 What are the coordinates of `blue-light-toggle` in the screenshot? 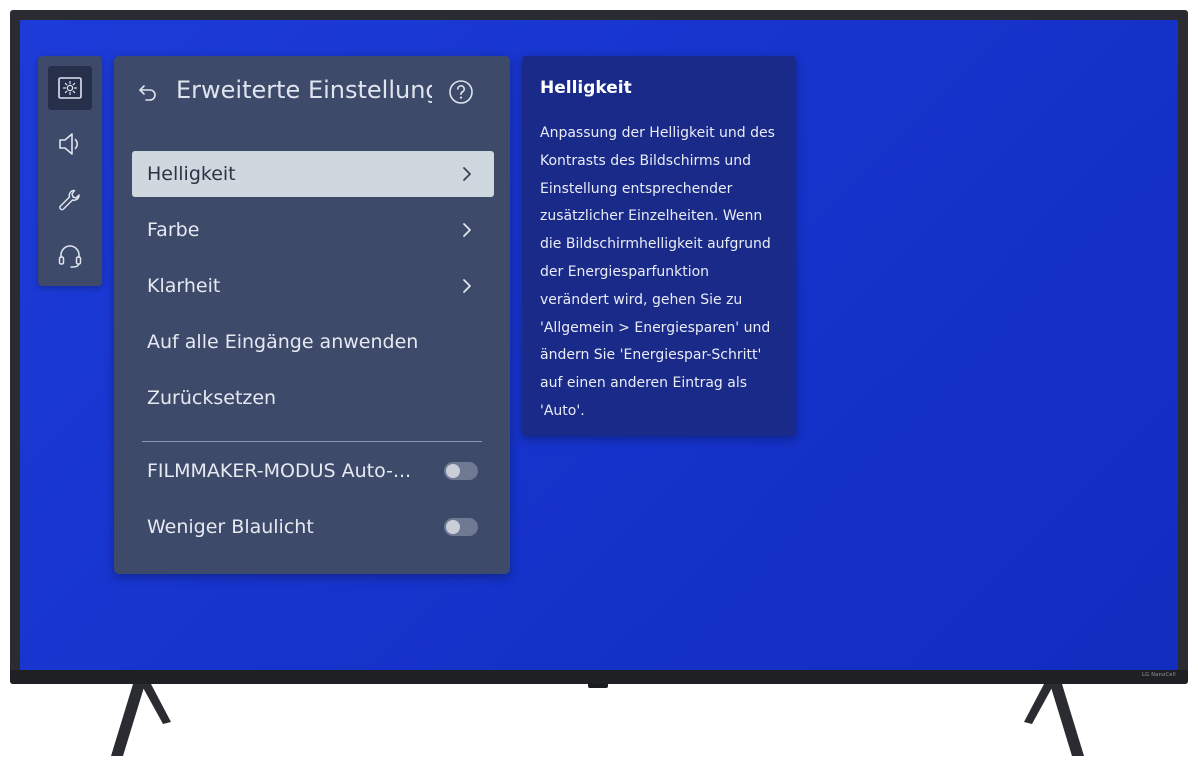 It's located at (461, 527).